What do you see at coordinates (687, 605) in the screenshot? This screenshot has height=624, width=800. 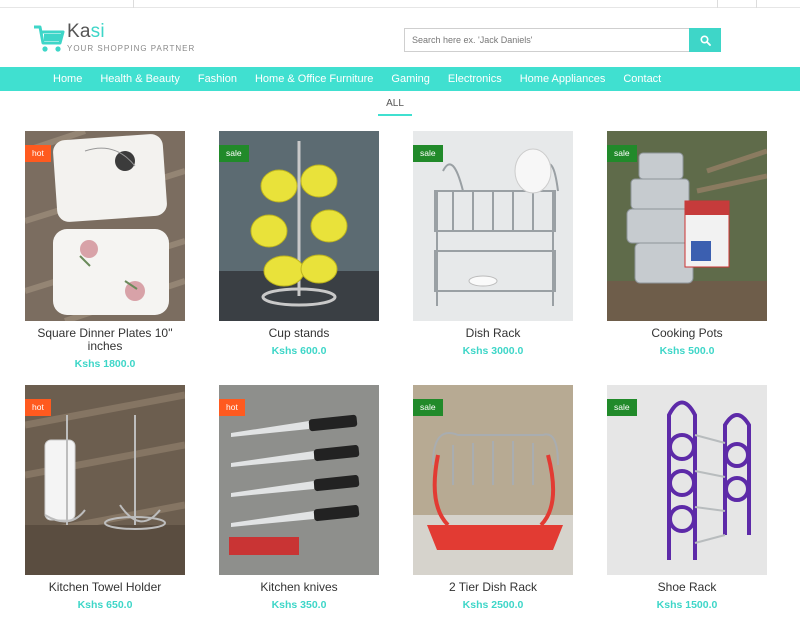 I see `product-price: Kshs 1500.0` at bounding box center [687, 605].